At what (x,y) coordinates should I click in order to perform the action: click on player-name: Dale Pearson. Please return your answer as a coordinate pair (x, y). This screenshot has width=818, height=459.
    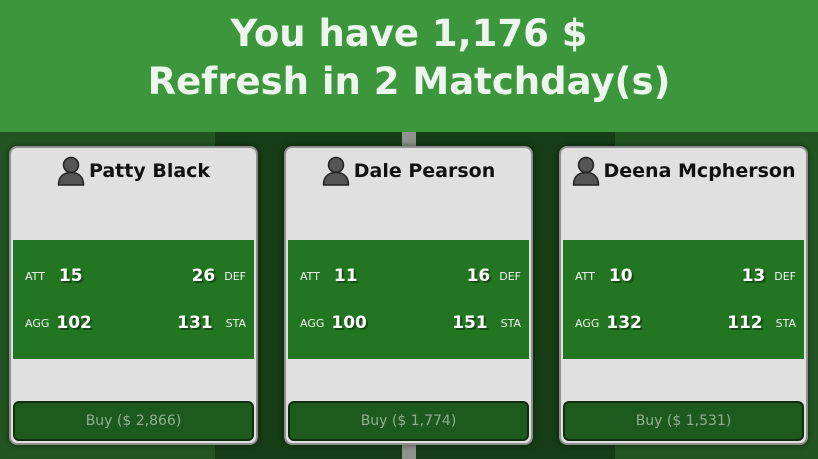
    Looking at the image, I should click on (424, 171).